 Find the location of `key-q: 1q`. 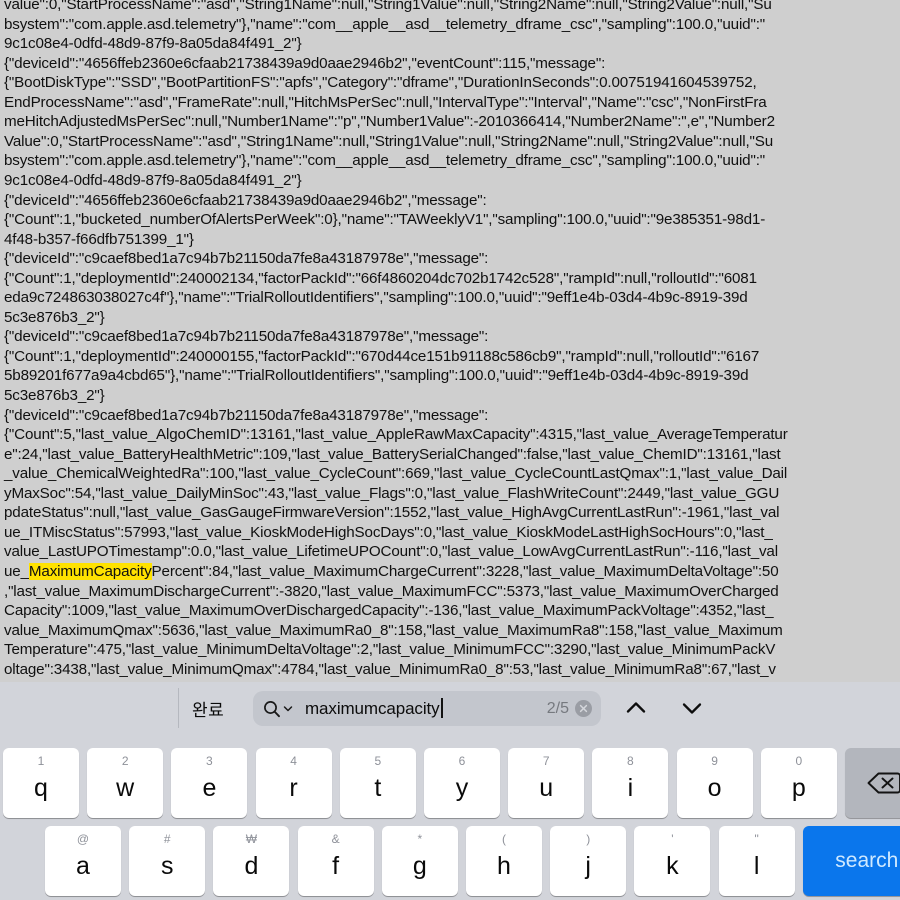

key-q: 1q is located at coordinates (41, 783).